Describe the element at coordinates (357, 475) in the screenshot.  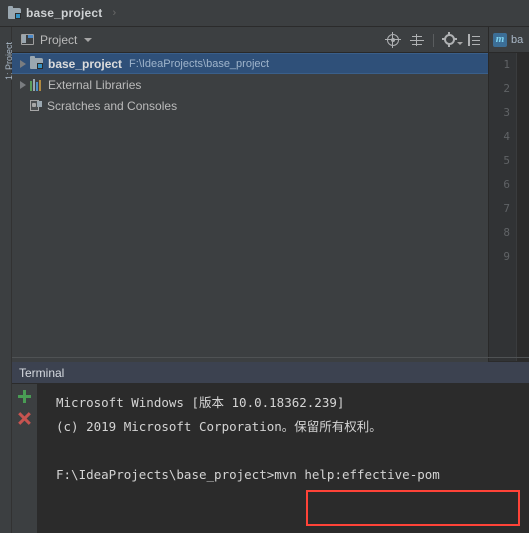
I see `terminal-command: mvn help:effective-pom` at that location.